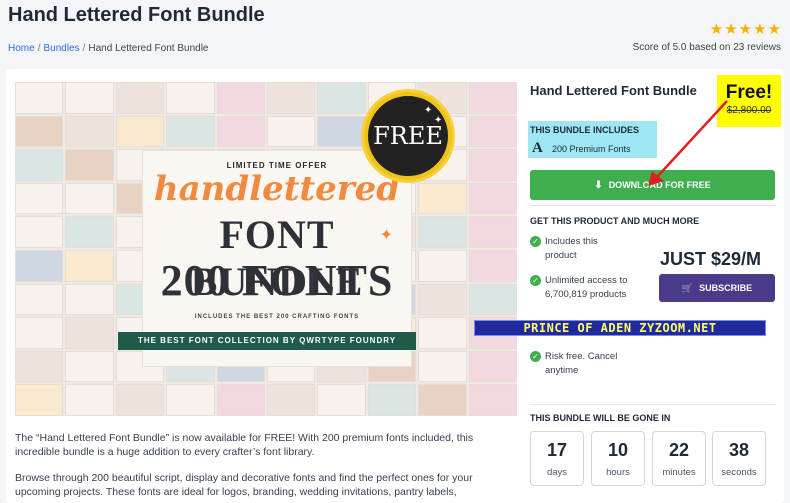 This screenshot has width=790, height=503. I want to click on subscription-price: JUST $29/M, so click(711, 259).